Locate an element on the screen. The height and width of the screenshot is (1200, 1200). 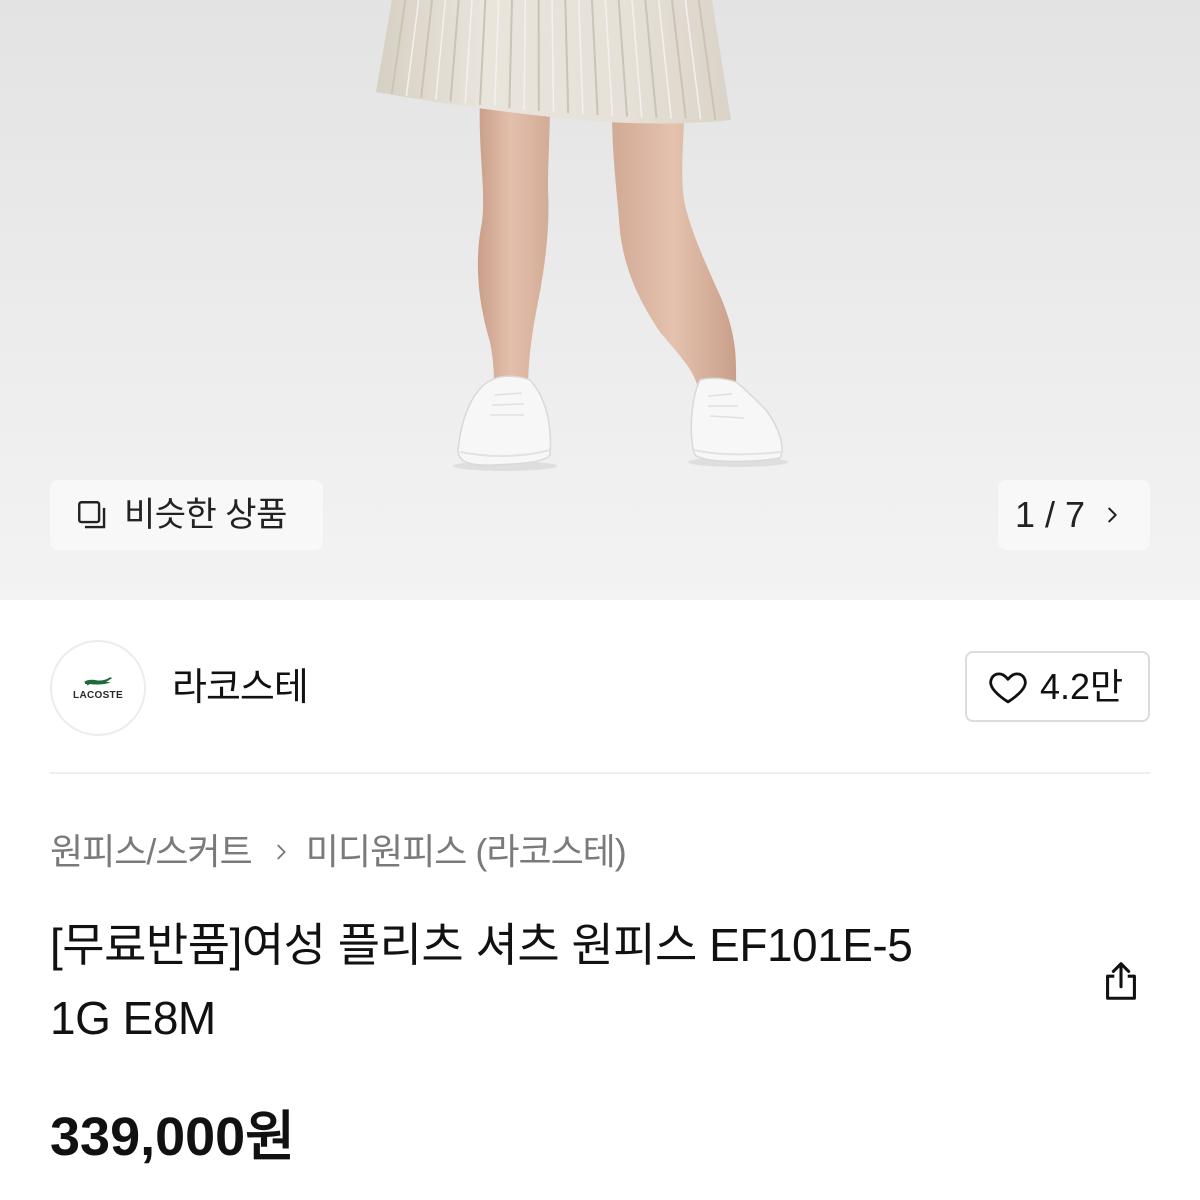
brand-logo-text: LACOSTE is located at coordinates (98, 695).